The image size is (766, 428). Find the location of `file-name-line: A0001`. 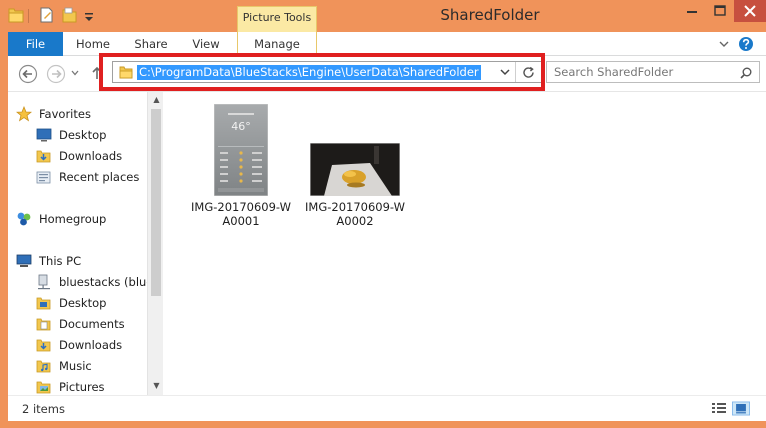

file-name-line: A0001 is located at coordinates (241, 221).